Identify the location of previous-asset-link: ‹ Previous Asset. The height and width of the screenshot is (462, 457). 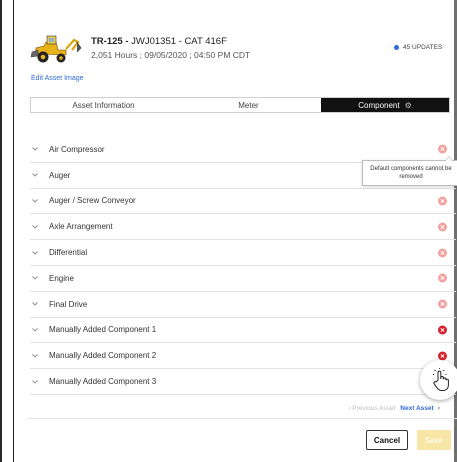
(371, 408).